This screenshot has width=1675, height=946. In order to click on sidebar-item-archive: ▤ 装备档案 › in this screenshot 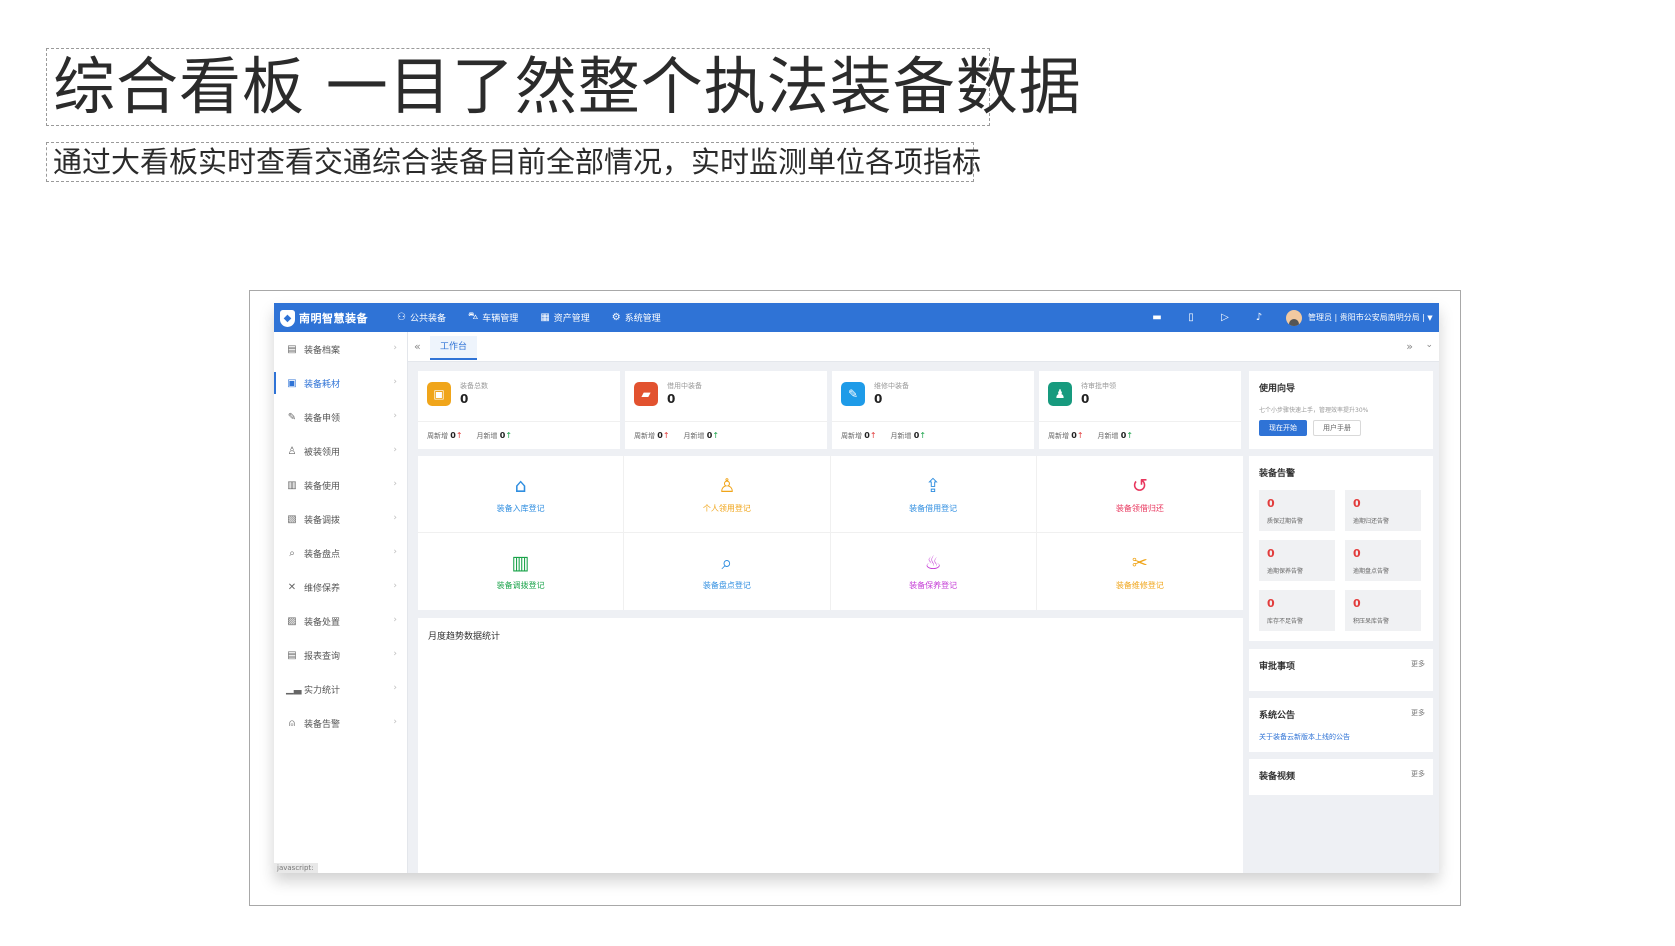, I will do `click(340, 349)`.